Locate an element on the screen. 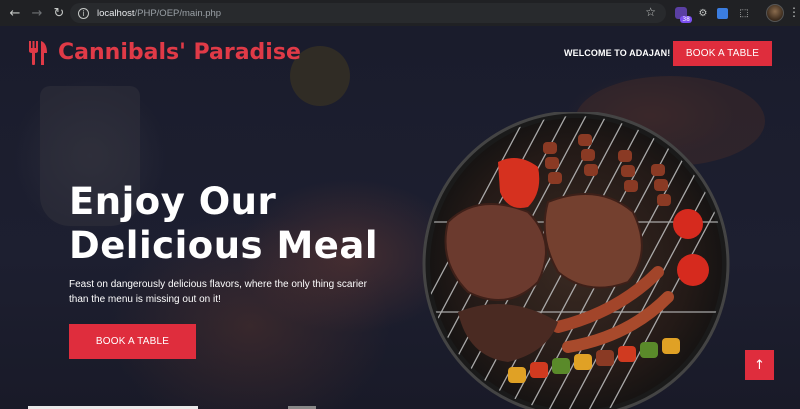  hero-book-table-button: BOOK A TABLE is located at coordinates (132, 341).